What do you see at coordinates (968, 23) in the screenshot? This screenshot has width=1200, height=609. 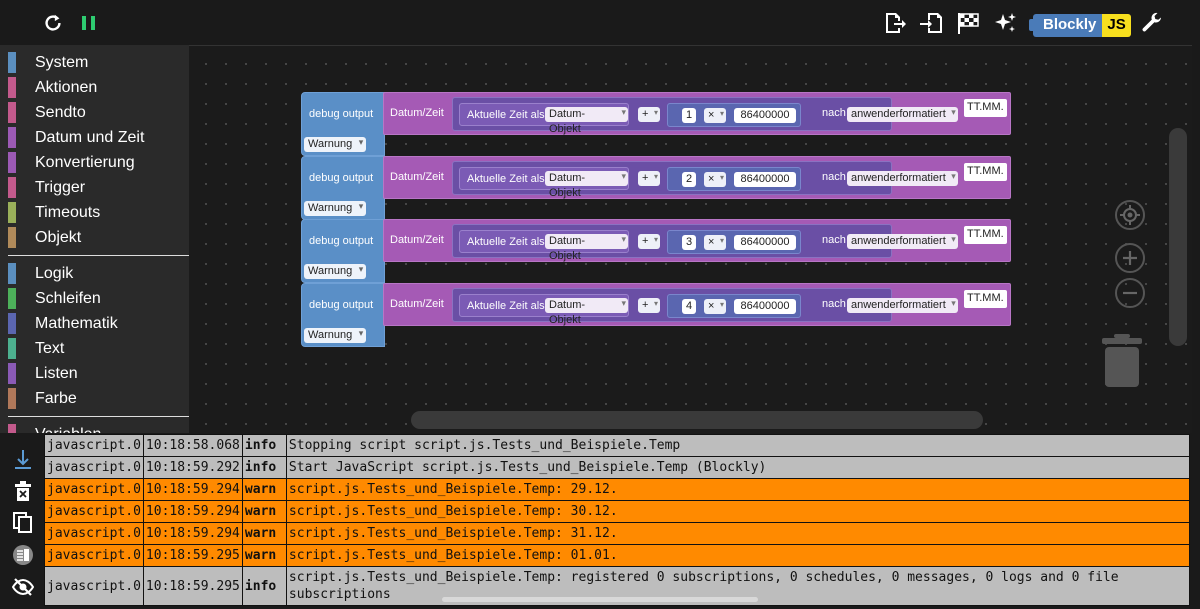 I see `checkered-flag-icon` at bounding box center [968, 23].